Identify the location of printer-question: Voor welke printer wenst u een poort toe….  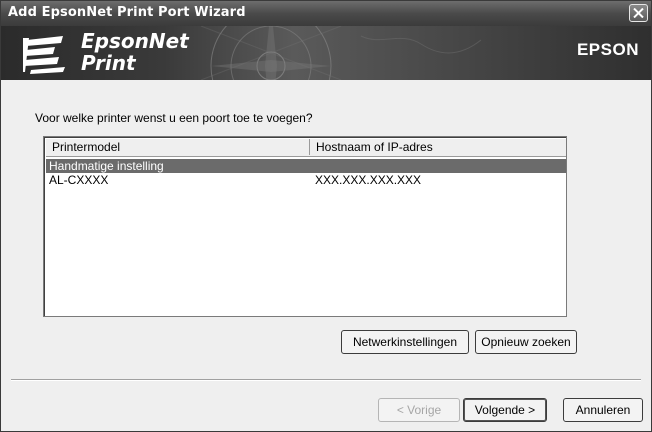
(174, 118).